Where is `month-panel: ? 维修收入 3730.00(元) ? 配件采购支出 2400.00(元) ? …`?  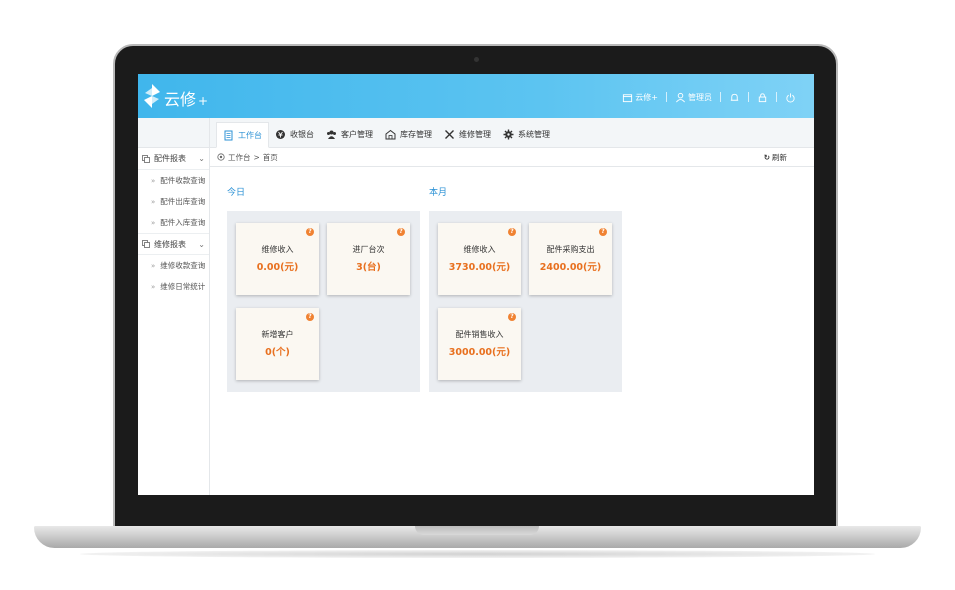 month-panel: ? 维修收入 3730.00(元) ? 配件采购支出 2400.00(元) ? … is located at coordinates (525, 301).